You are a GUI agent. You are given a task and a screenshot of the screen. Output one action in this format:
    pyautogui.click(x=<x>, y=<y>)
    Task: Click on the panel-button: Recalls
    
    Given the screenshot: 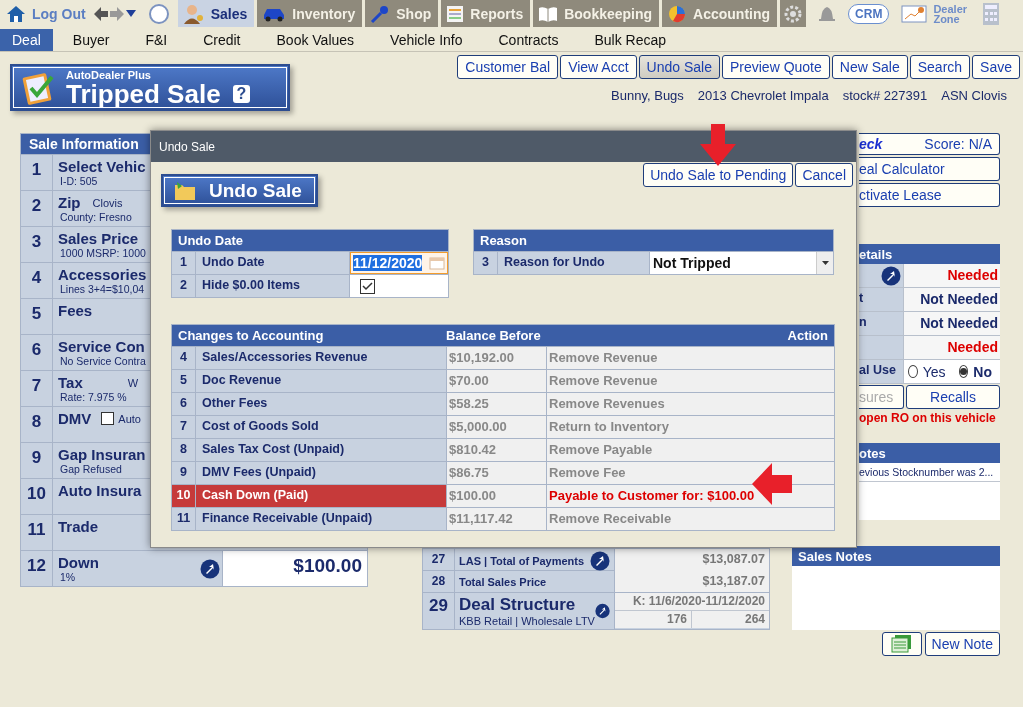 What is the action you would take?
    pyautogui.click(x=953, y=397)
    